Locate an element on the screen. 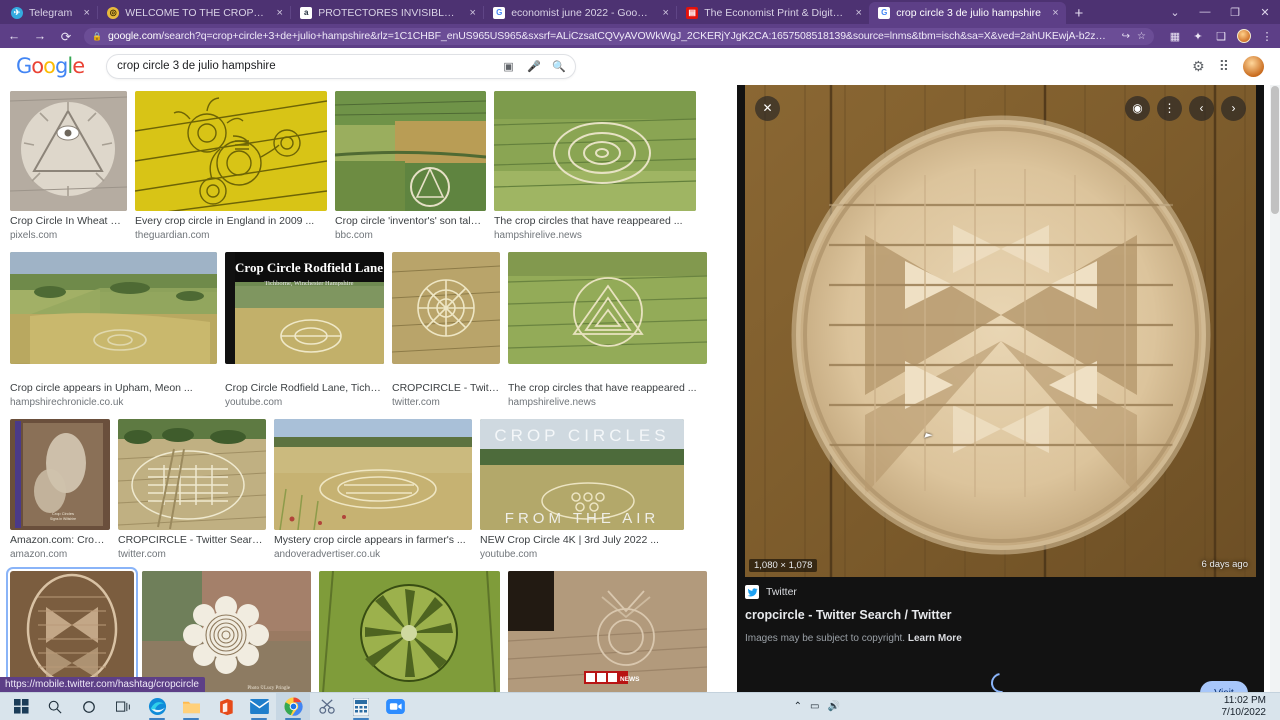 This screenshot has width=1280, height=720. tray-overflow-icon: ⌃ is located at coordinates (798, 706).